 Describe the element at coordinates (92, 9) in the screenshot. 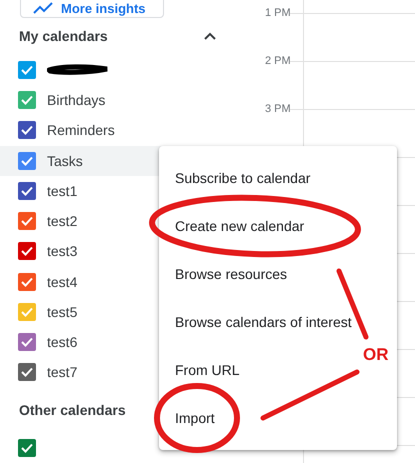

I see `more-insights-button: More insights` at that location.